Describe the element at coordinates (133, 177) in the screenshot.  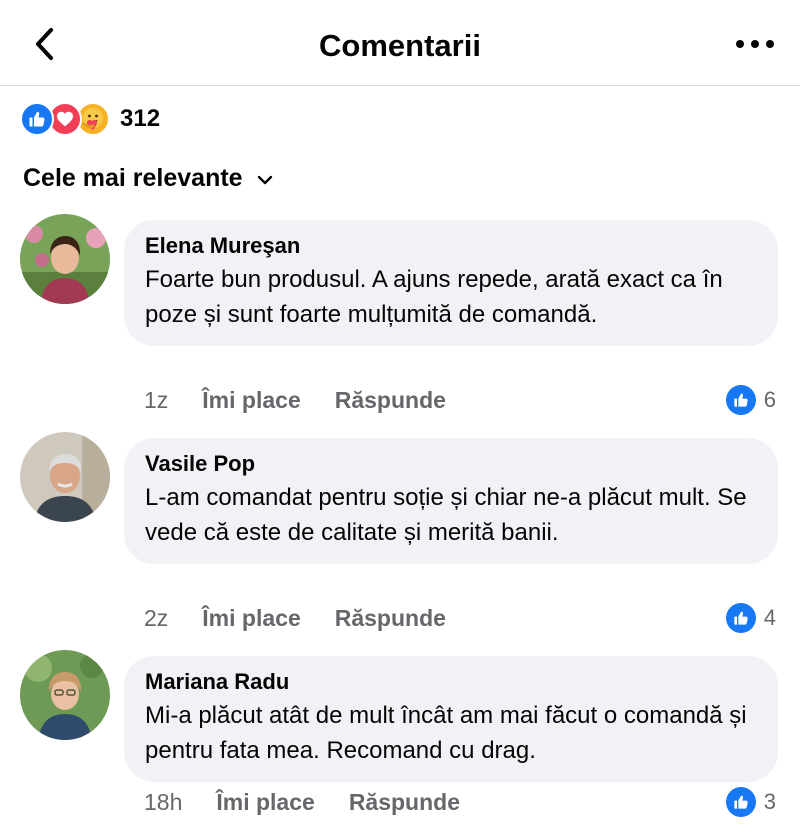
I see `sort-label: Cele mai relevante` at that location.